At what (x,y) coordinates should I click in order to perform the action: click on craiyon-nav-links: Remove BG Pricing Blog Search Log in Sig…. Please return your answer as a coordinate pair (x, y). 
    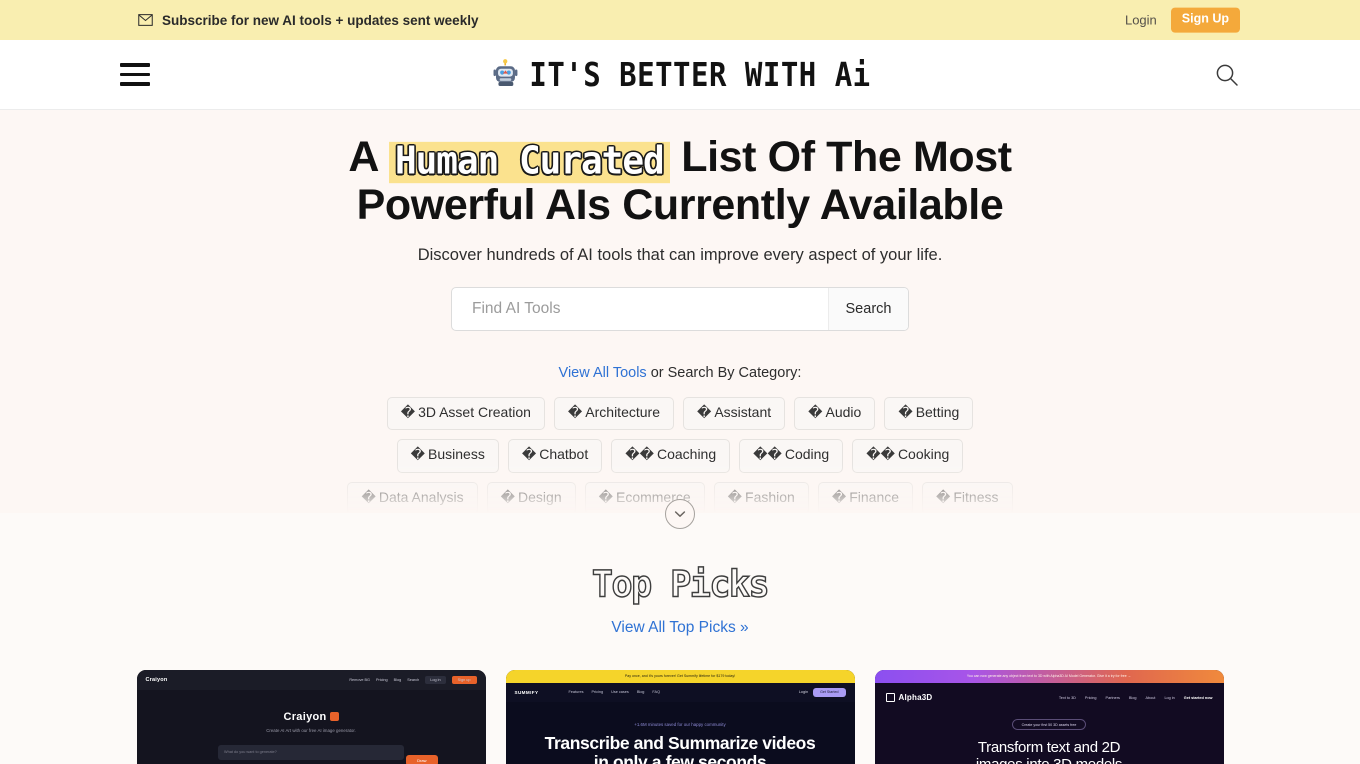
    Looking at the image, I should click on (413, 679).